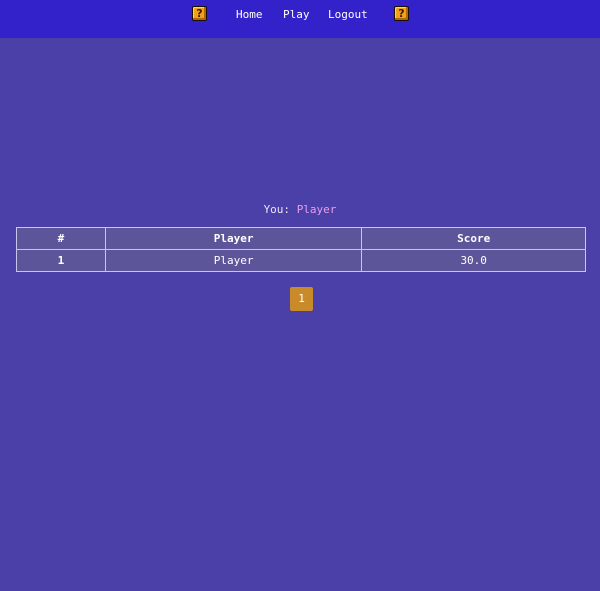 Image resolution: width=600 pixels, height=591 pixels. Describe the element at coordinates (316, 209) in the screenshot. I see `current-user-name: Player` at that location.